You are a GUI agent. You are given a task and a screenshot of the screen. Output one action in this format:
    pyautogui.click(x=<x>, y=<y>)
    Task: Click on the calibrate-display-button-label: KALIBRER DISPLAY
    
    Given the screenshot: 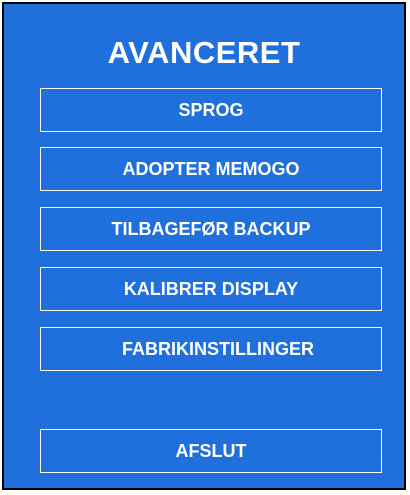 What is the action you would take?
    pyautogui.click(x=211, y=288)
    